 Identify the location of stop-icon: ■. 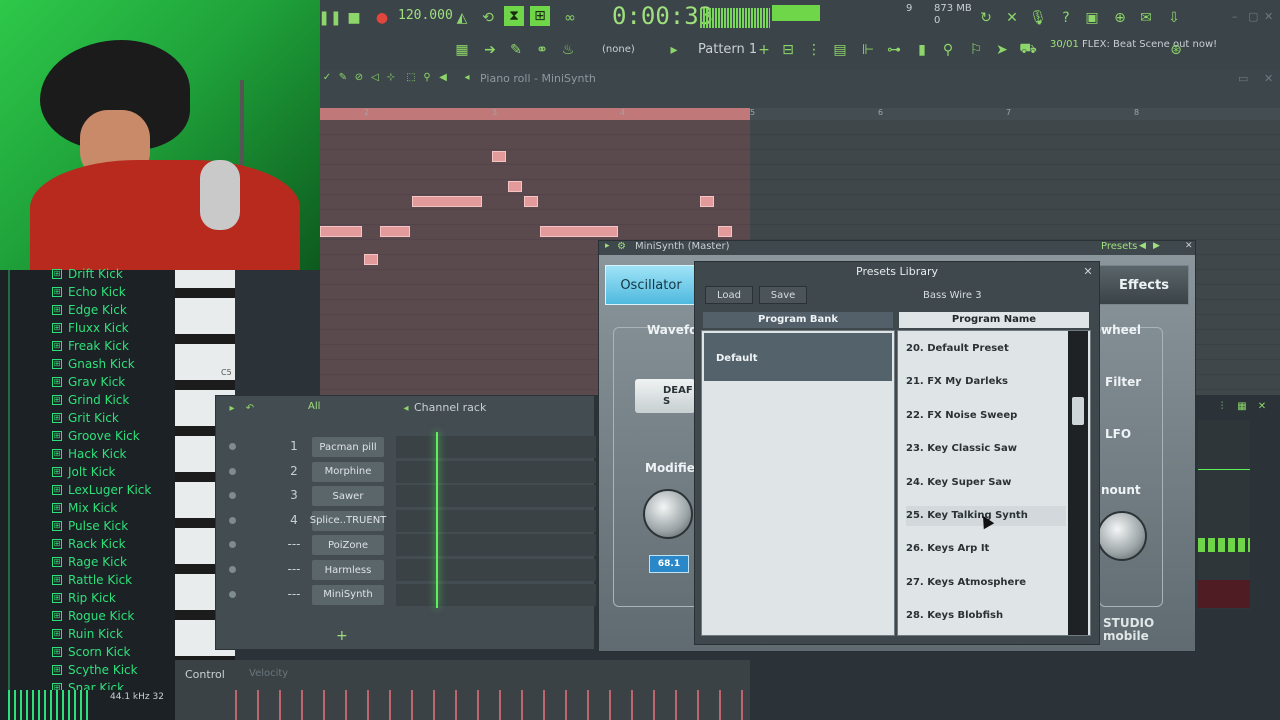
(354, 18).